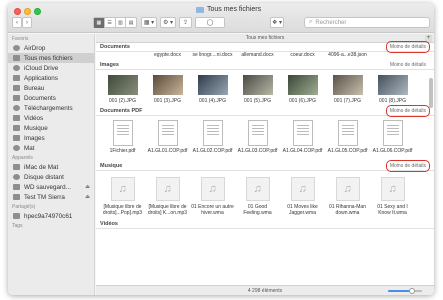 The image size is (443, 300). What do you see at coordinates (16, 128) in the screenshot?
I see `music-icon` at bounding box center [16, 128].